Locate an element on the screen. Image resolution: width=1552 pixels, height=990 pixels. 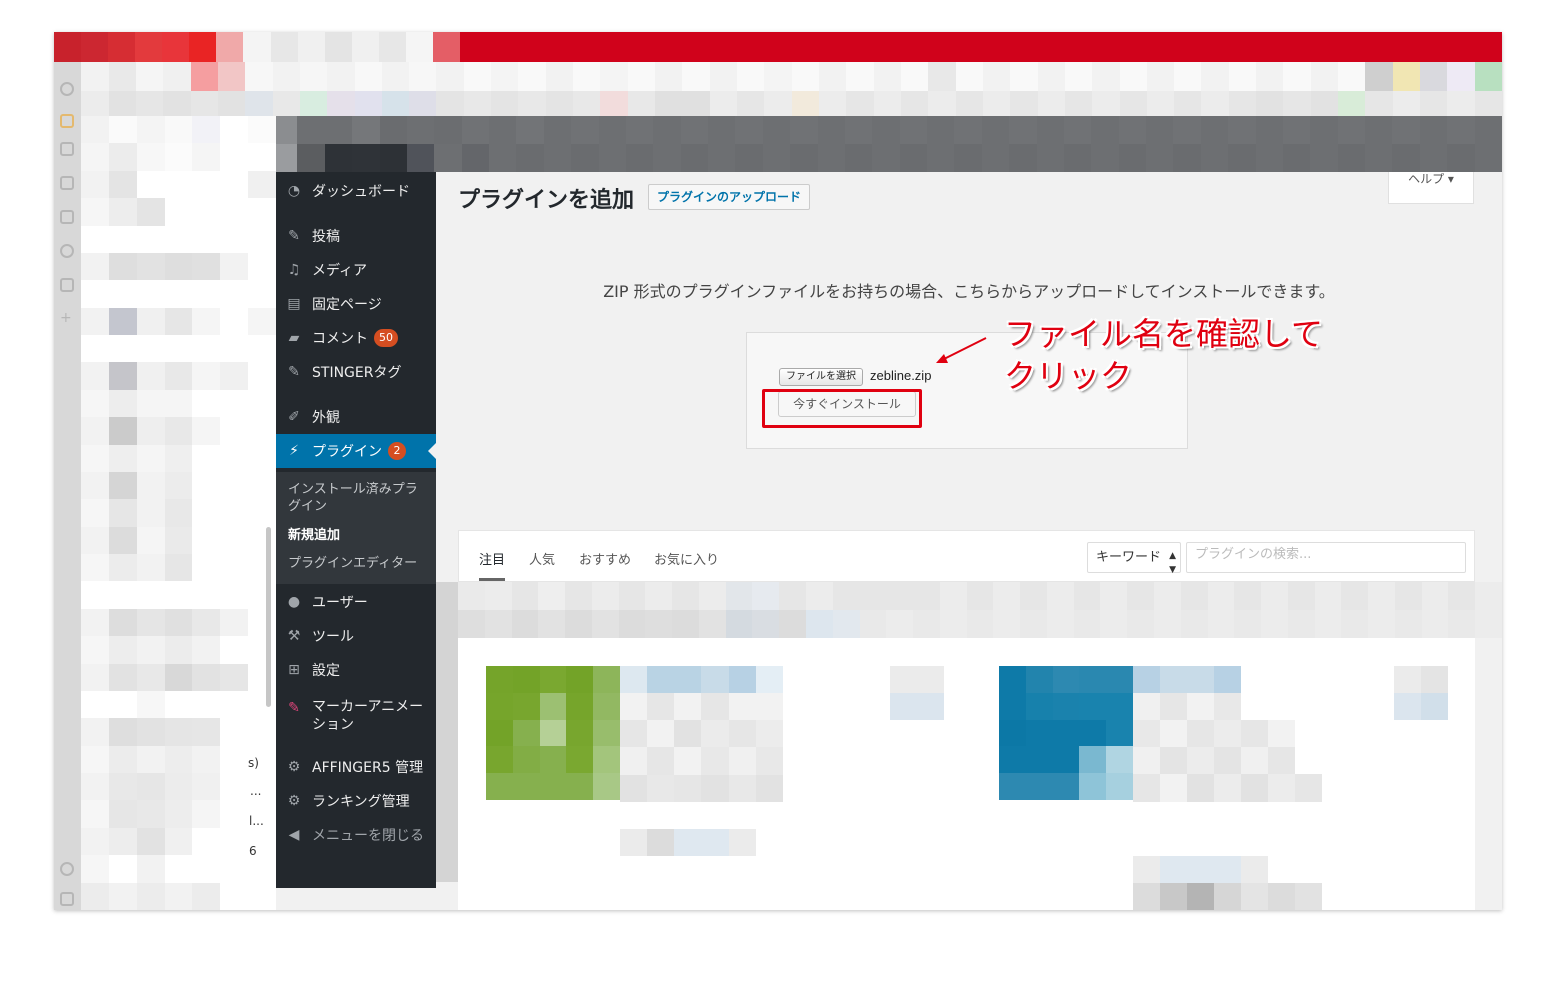
tab-favorites: お気に入り is located at coordinates (686, 558).